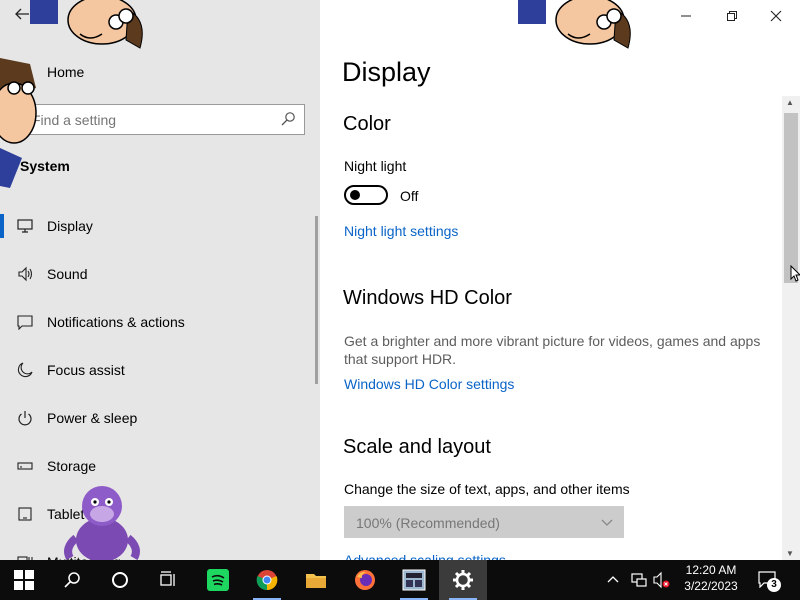 The image size is (800, 600). Describe the element at coordinates (375, 166) in the screenshot. I see `night-light-label: Night light` at that location.